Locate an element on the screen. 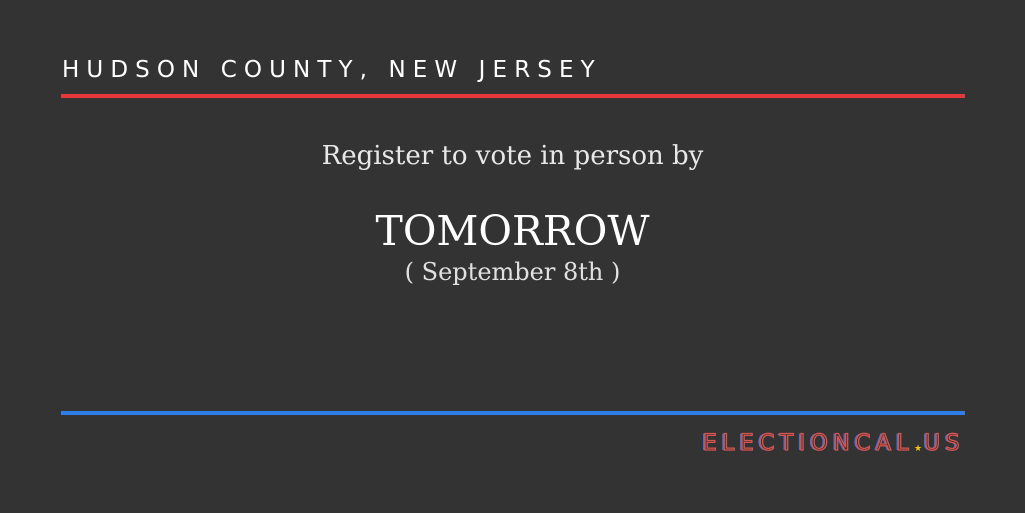 This screenshot has height=513, width=1025. deadline-text: TOMORROW is located at coordinates (512, 231).